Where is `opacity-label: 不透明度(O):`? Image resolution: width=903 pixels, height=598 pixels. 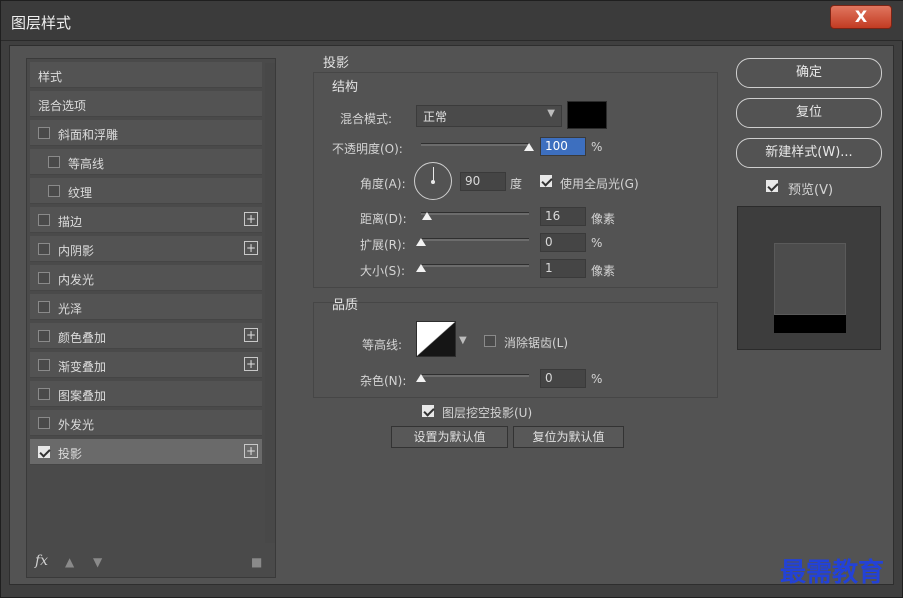
opacity-label: 不透明度(O): is located at coordinates (367, 149).